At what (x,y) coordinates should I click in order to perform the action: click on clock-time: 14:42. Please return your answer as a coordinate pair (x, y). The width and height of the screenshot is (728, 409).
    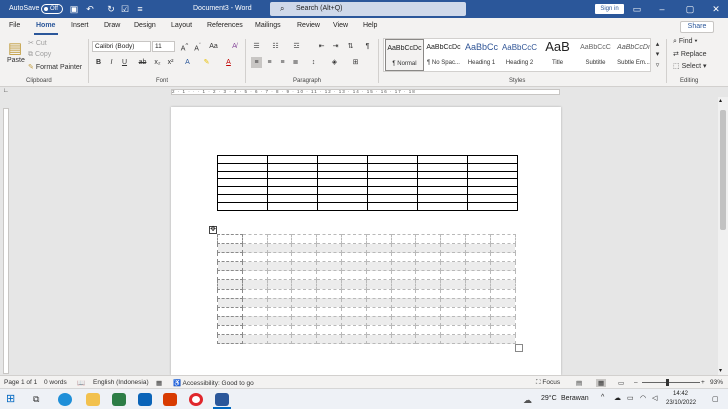
    Looking at the image, I should click on (680, 394).